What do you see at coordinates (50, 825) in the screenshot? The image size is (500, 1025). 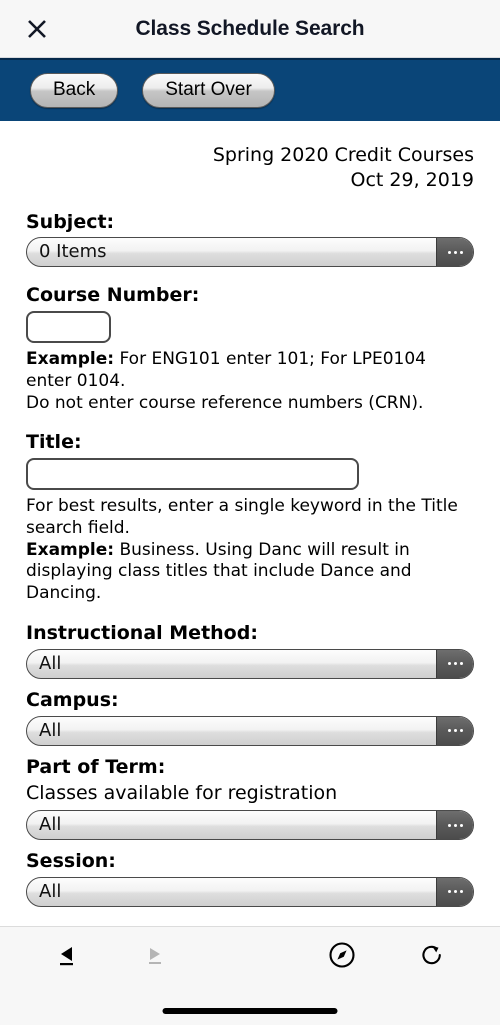 I see `part-of-term-value: All` at bounding box center [50, 825].